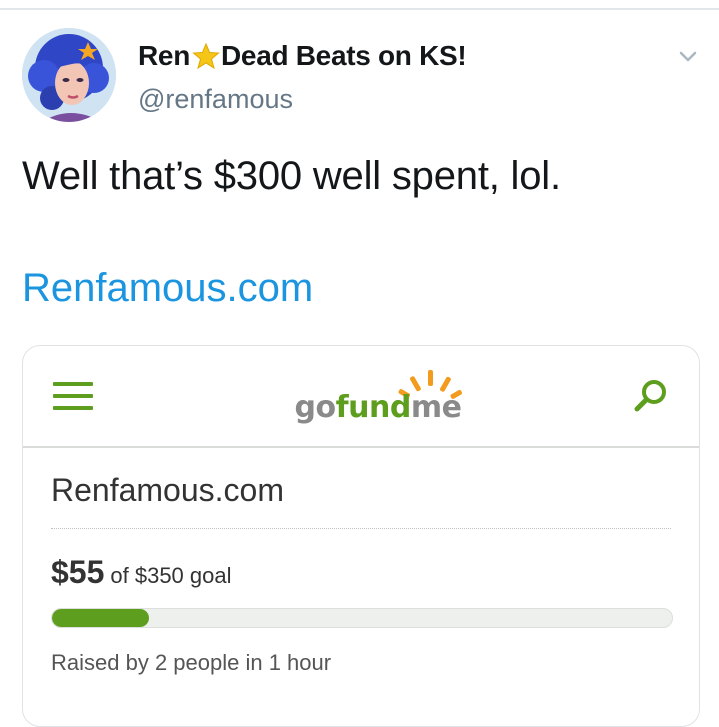 Image resolution: width=719 pixels, height=727 pixels. What do you see at coordinates (167, 490) in the screenshot?
I see `campaign-title: Renfamous.com` at bounding box center [167, 490].